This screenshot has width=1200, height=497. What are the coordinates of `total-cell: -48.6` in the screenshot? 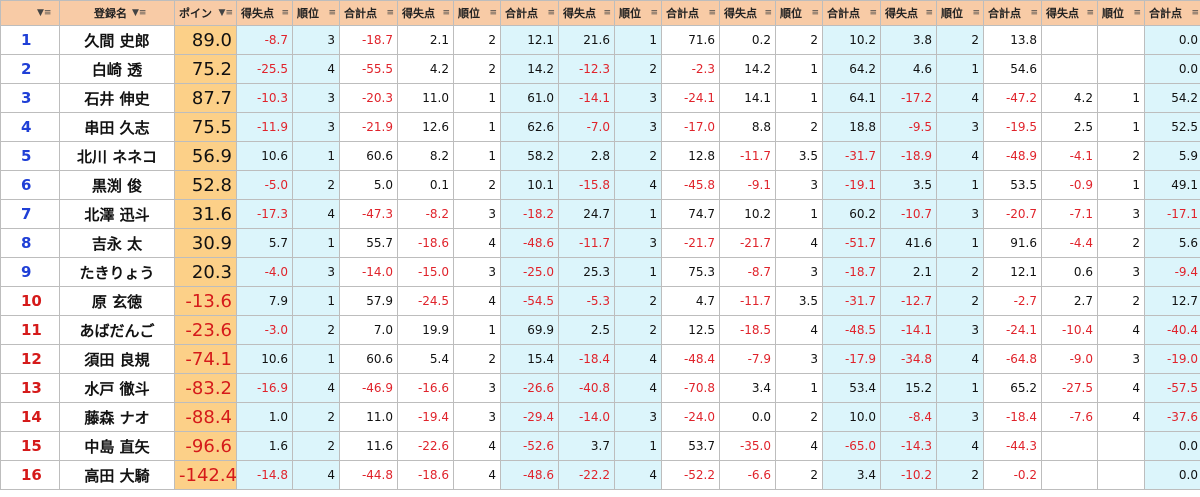 It's located at (529, 475).